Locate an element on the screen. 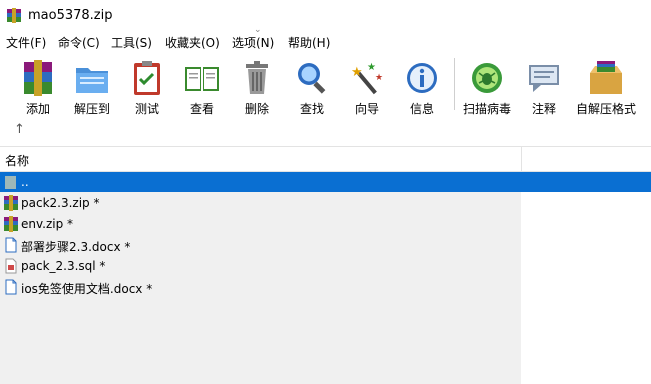 The image size is (651, 384). menu-tools: 工具(S) is located at coordinates (131, 42).